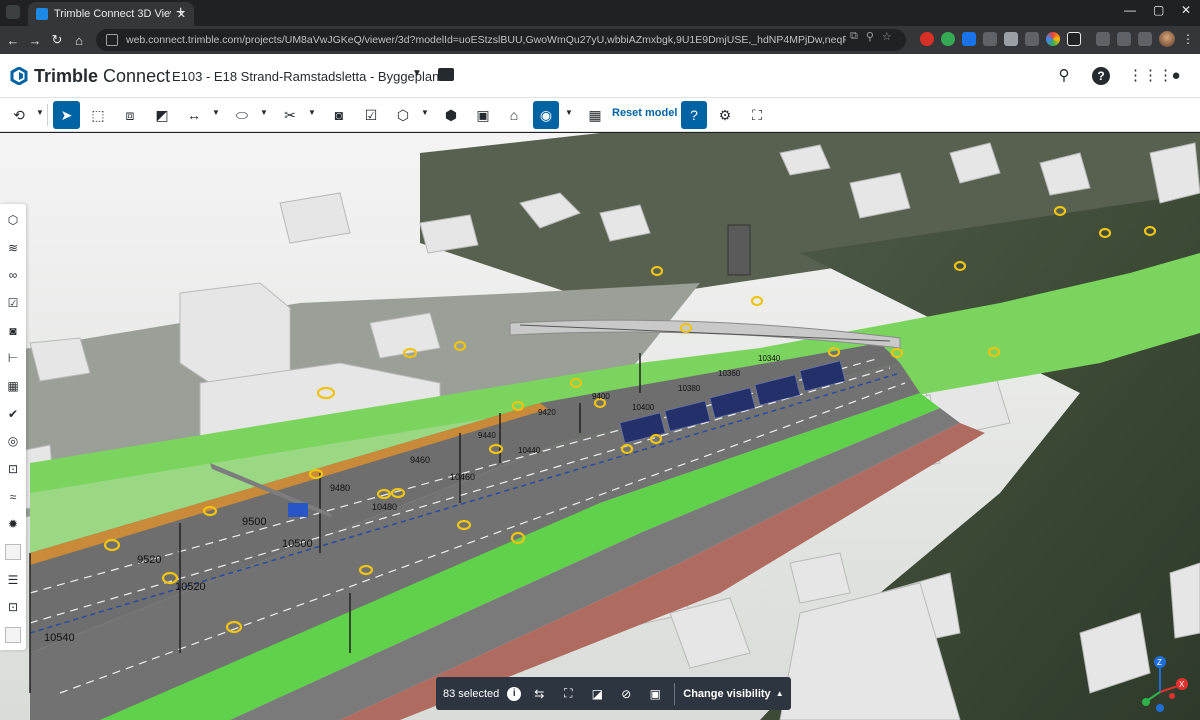 The height and width of the screenshot is (720, 1200). What do you see at coordinates (42, 14) in the screenshot?
I see `trimble-favicon-icon` at bounding box center [42, 14].